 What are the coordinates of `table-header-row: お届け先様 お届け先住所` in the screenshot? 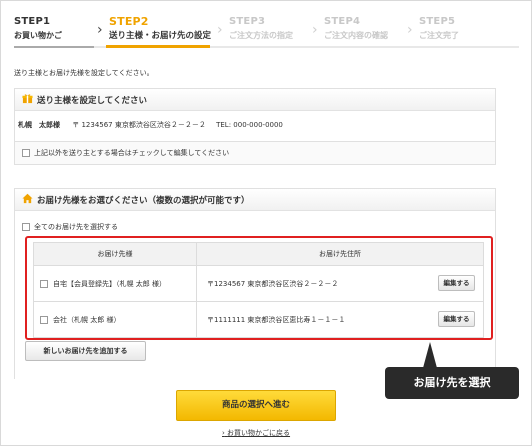 It's located at (258, 254).